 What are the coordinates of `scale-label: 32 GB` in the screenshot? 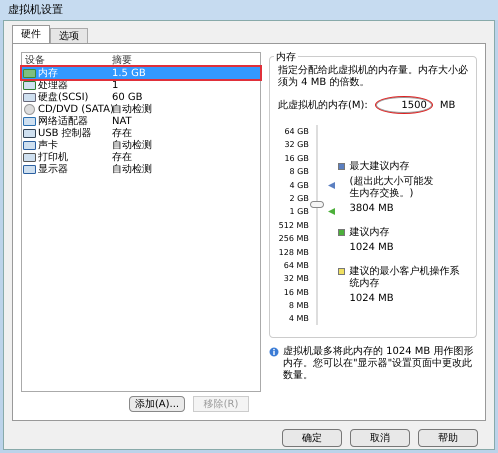 It's located at (296, 145).